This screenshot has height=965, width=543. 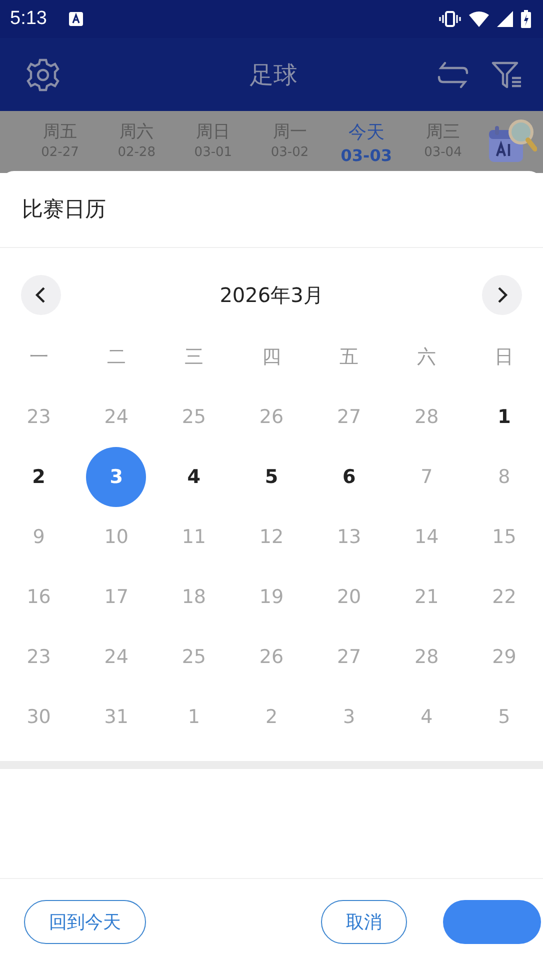 What do you see at coordinates (273, 75) in the screenshot?
I see `header-title: 足球` at bounding box center [273, 75].